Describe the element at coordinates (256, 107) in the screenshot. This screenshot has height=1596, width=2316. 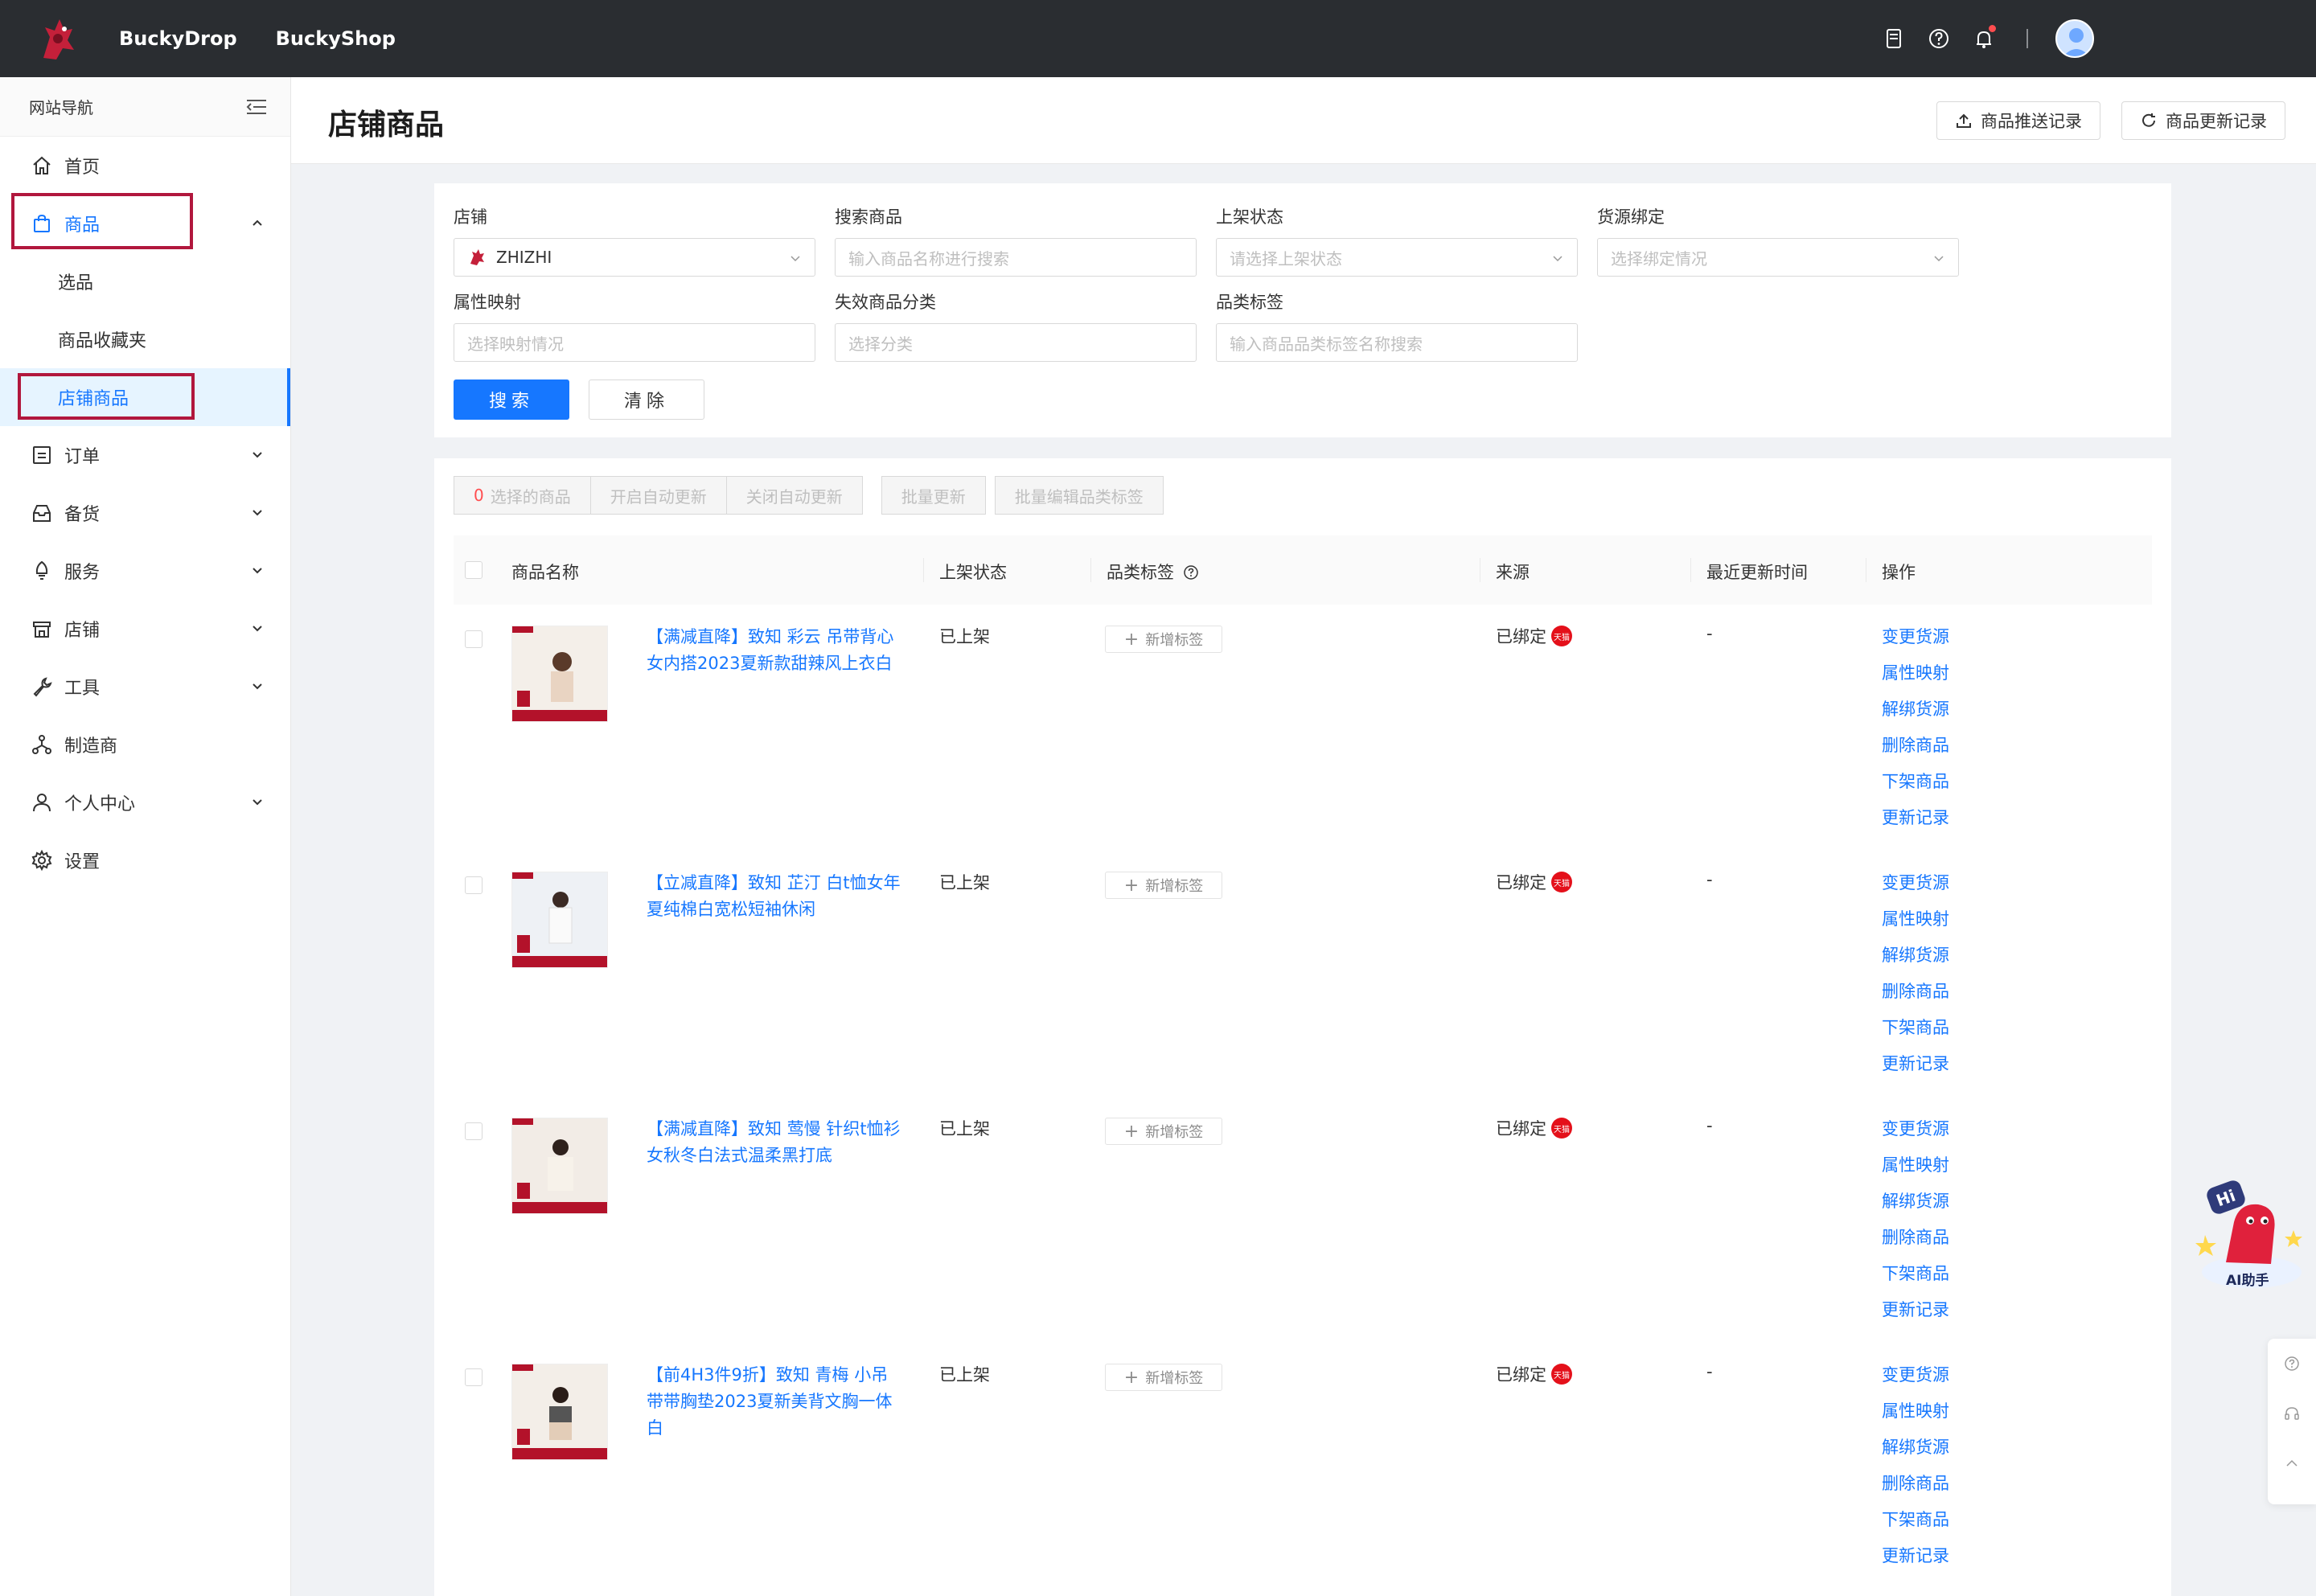
I see `collapse-menu-icon` at that location.